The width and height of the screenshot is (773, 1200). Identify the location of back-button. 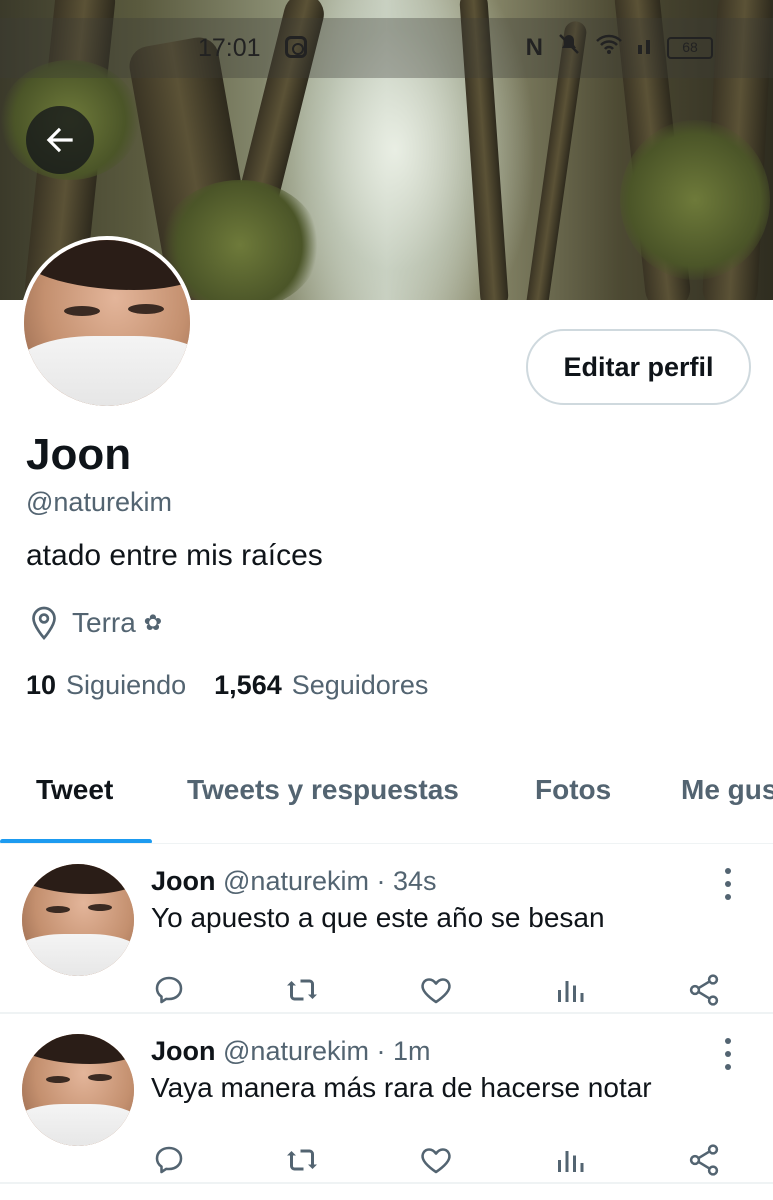
(60, 140).